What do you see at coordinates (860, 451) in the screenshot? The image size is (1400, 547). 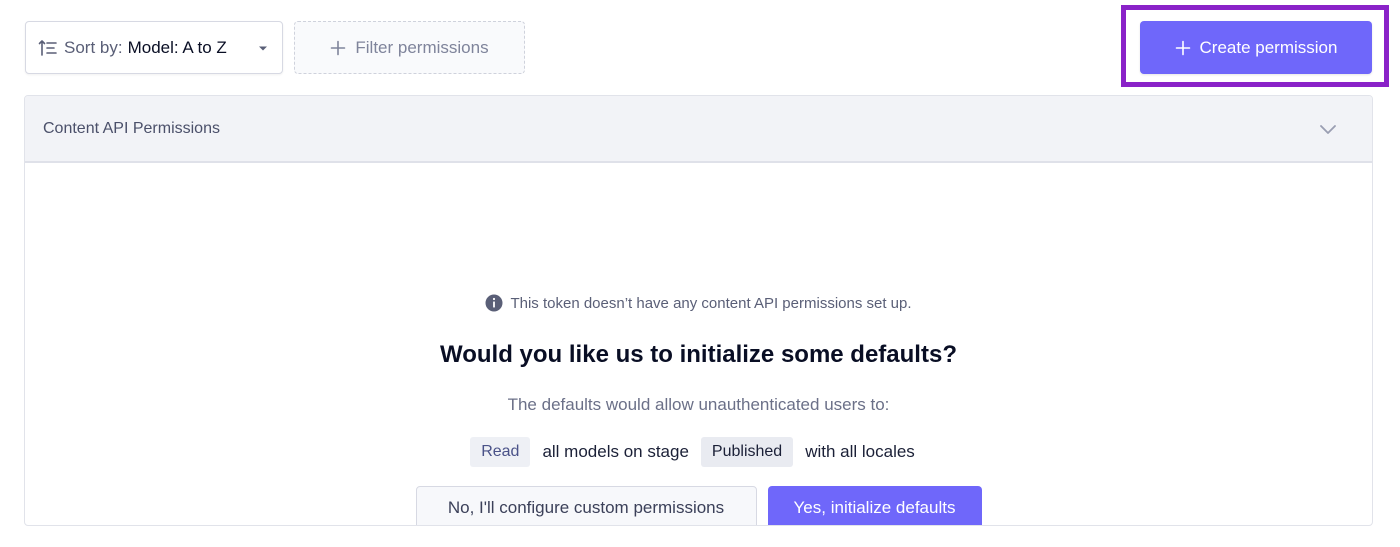 I see `defaults-text-locales: with all locales` at bounding box center [860, 451].